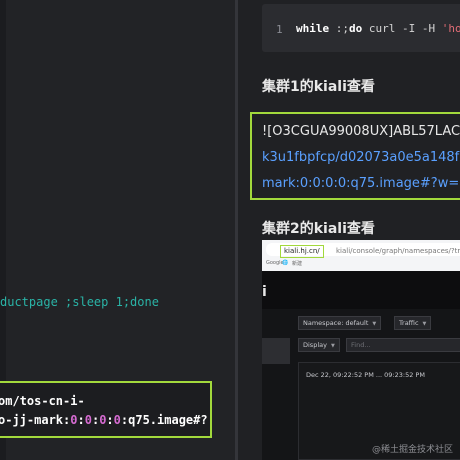  What do you see at coordinates (361, 131) in the screenshot?
I see `markdown-image-alt: ![O3CGUA99008UX]ABL57LACD` at bounding box center [361, 131].